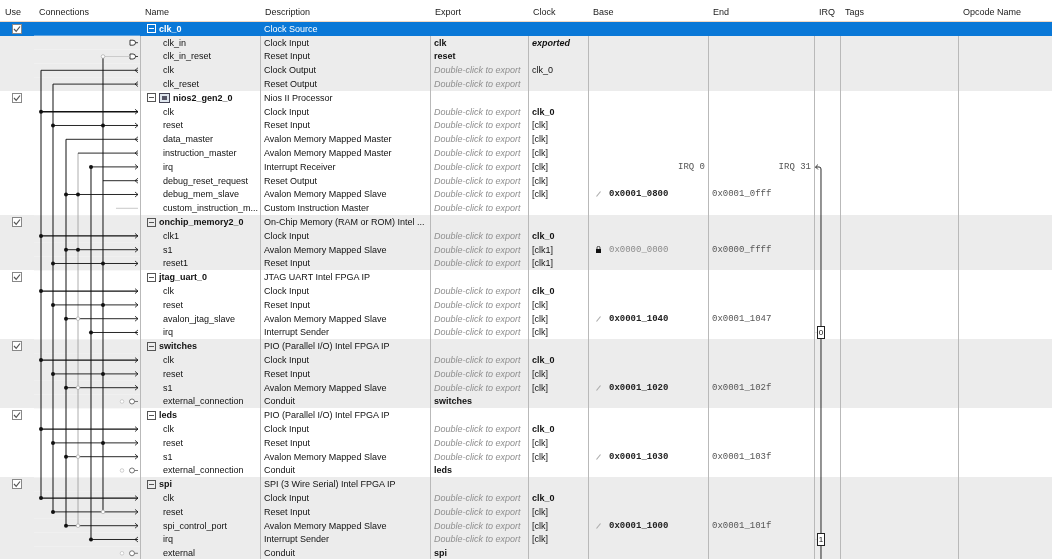 The height and width of the screenshot is (559, 1052). What do you see at coordinates (596, 346) in the screenshot?
I see `component-row: switches PIO (Parallel I/O) Intel FPGA IP` at bounding box center [596, 346].